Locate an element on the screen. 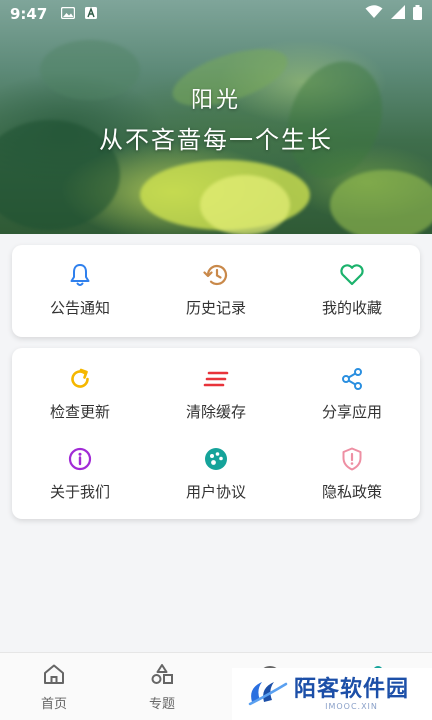 This screenshot has width=432, height=720. watermark: 陌客软件园 IMOOC.XIN is located at coordinates (332, 694).